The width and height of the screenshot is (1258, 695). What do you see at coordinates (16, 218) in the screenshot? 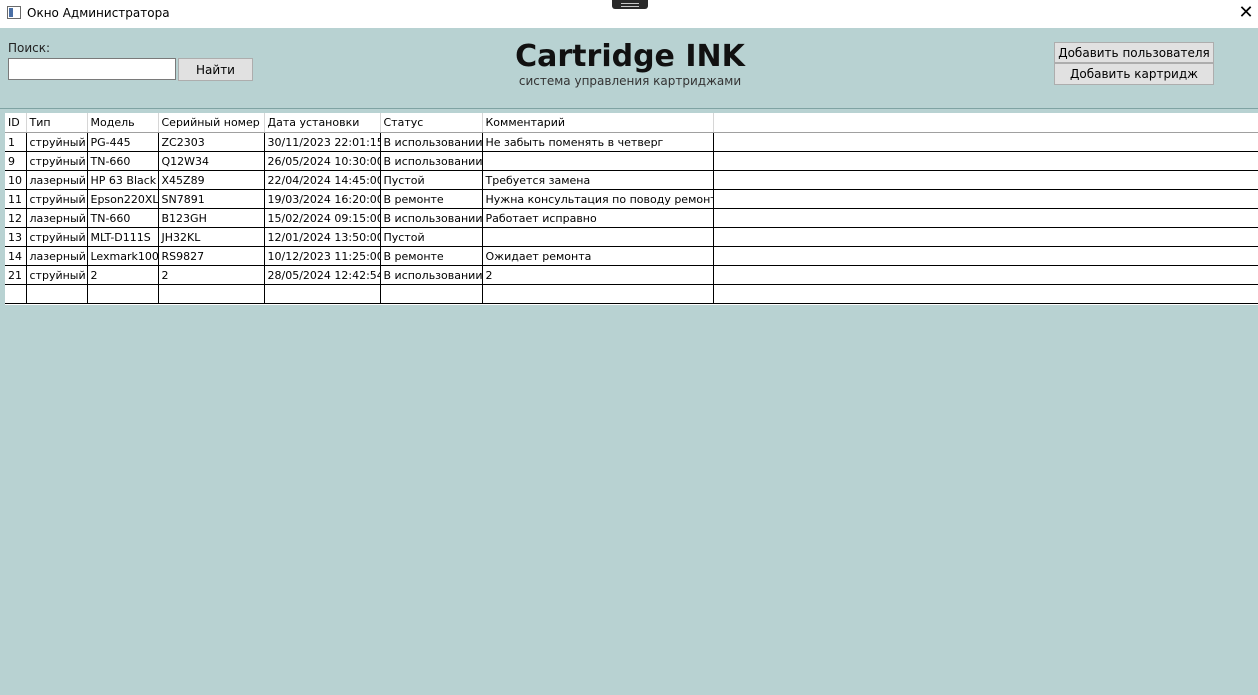
I see `cell-id: 12` at bounding box center [16, 218].